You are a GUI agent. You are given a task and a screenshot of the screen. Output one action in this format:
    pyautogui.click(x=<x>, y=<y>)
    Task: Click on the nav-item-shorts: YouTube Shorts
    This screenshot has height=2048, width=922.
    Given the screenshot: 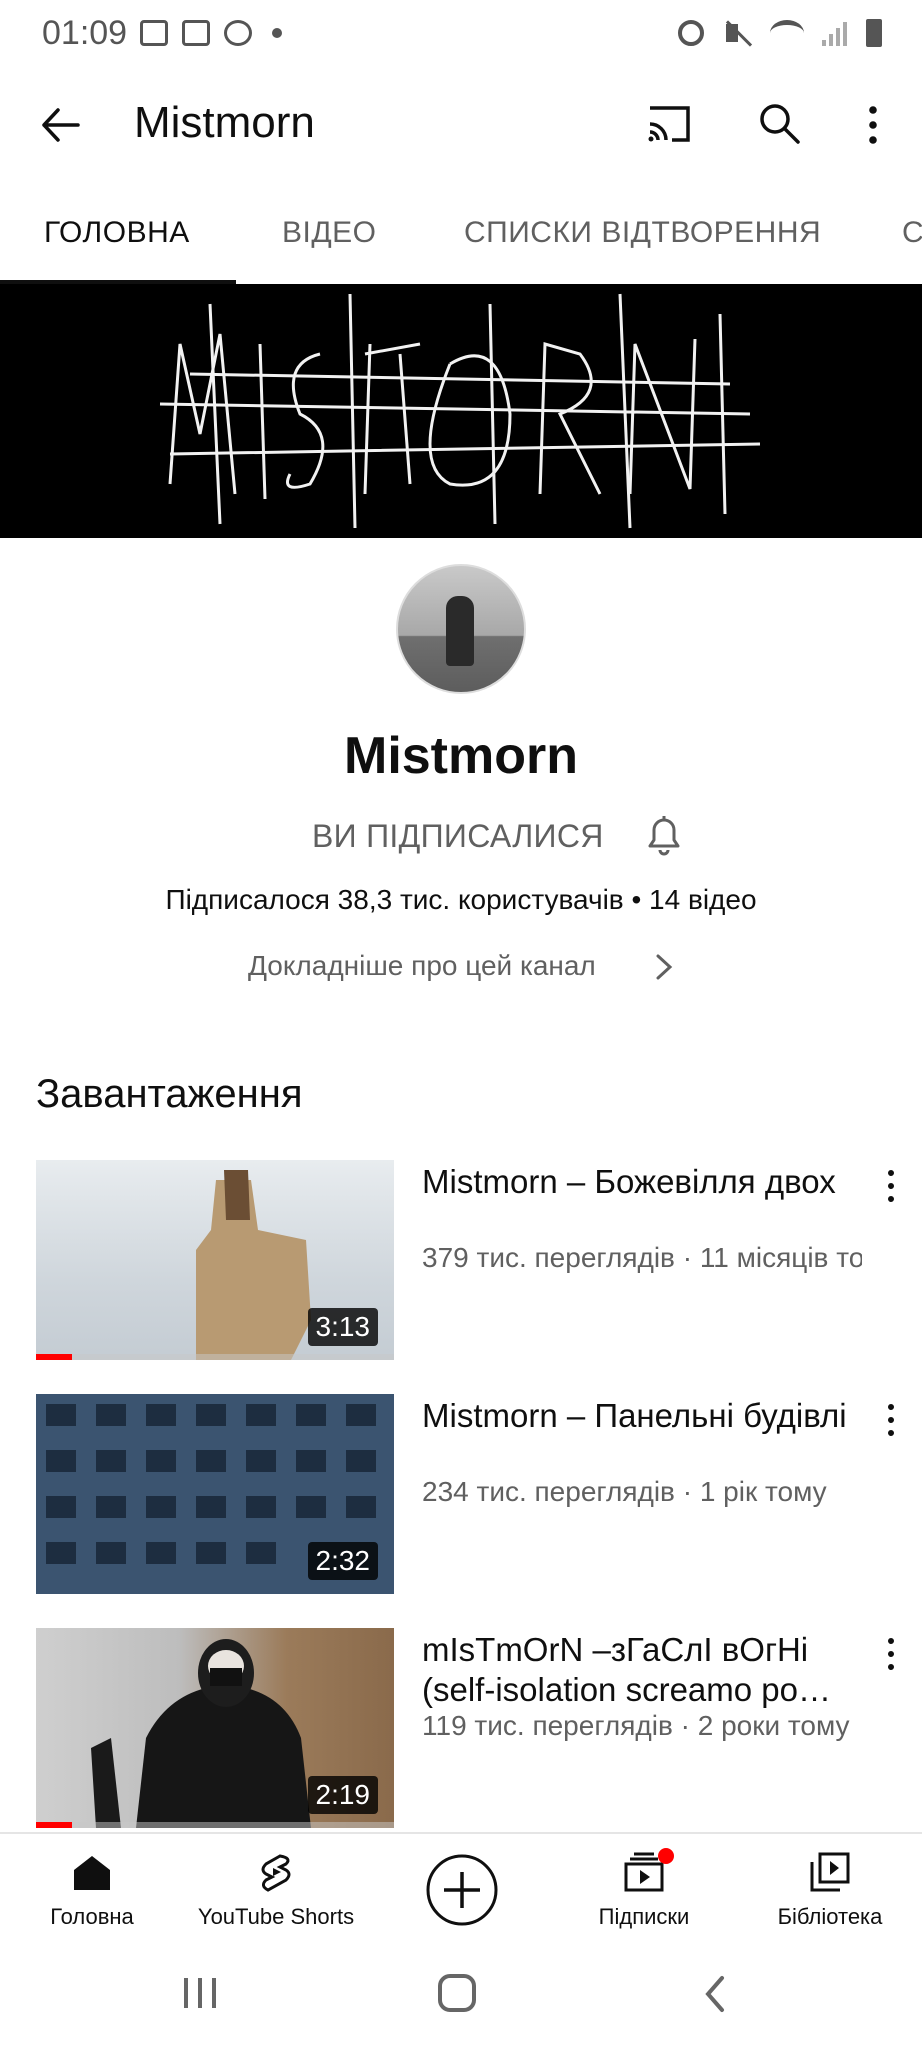 What is the action you would take?
    pyautogui.click(x=276, y=1887)
    